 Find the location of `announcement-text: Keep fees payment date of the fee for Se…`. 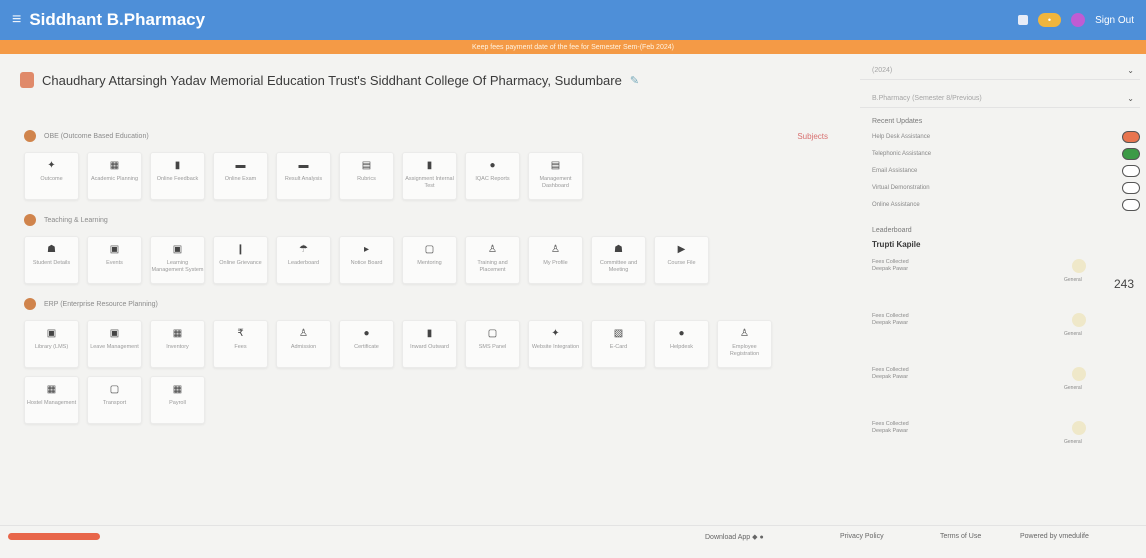

announcement-text: Keep fees payment date of the fee for Se… is located at coordinates (573, 47).